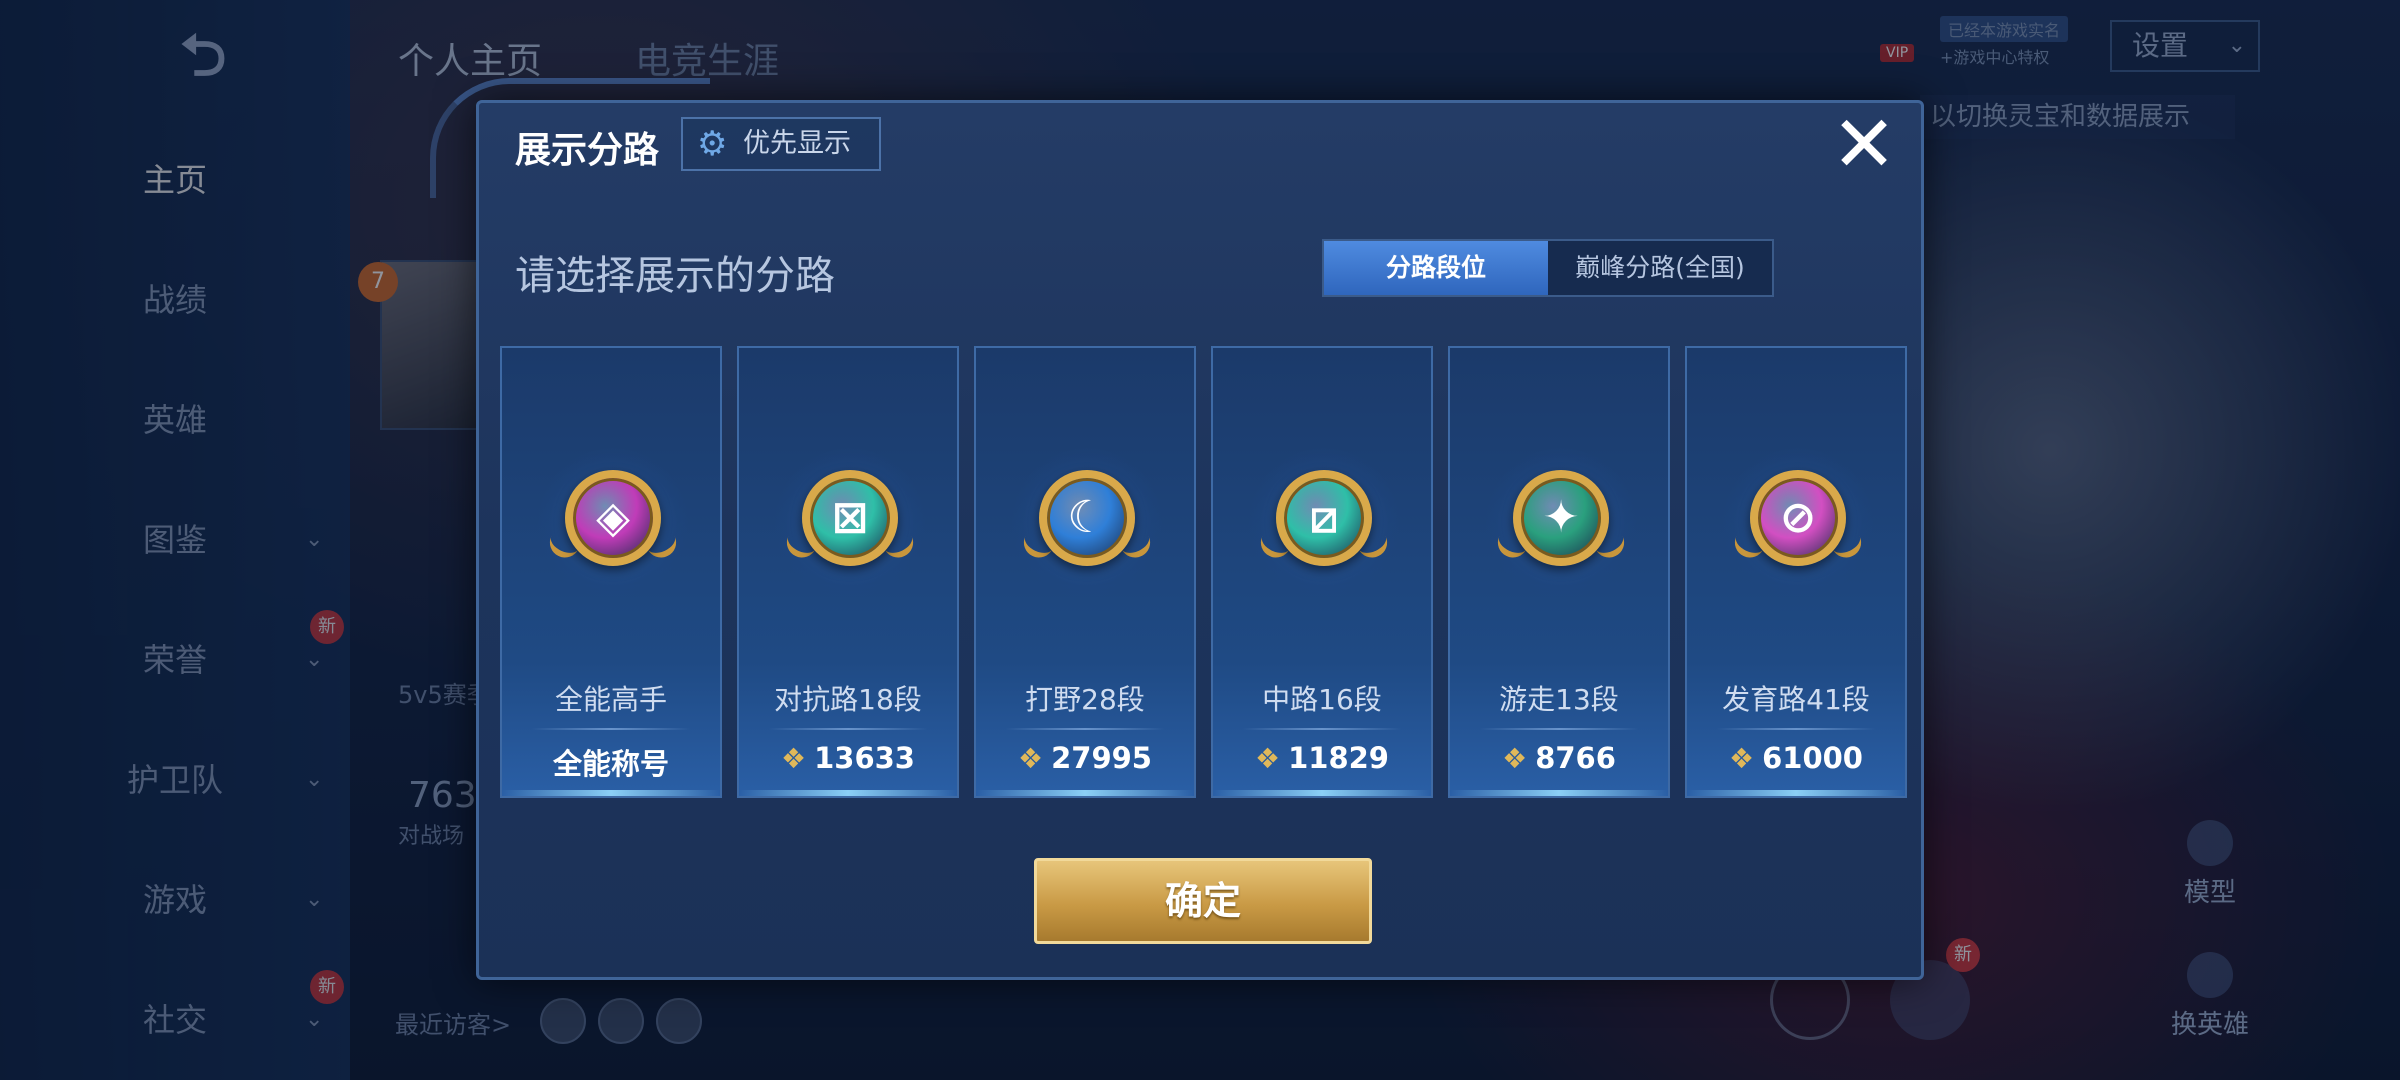 Image resolution: width=2400 pixels, height=1080 pixels. I want to click on lane-card: ◈ 全能高手 全能称号, so click(611, 572).